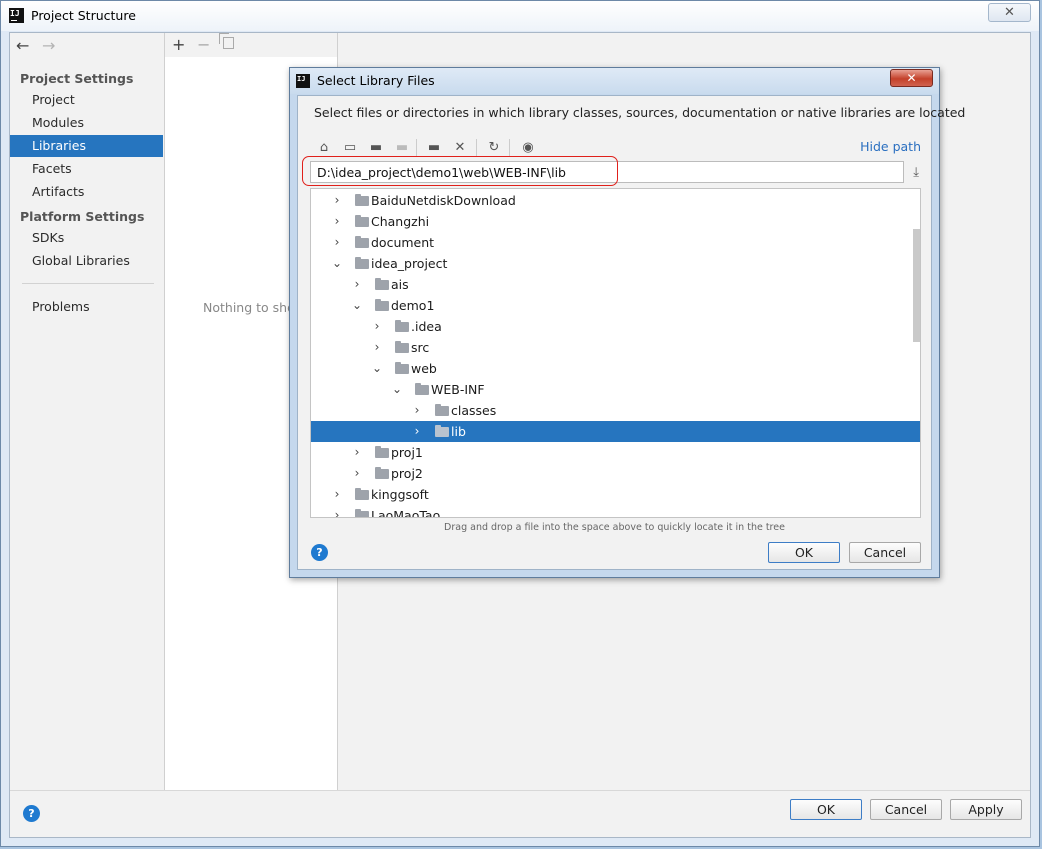  Describe the element at coordinates (615, 284) in the screenshot. I see `tree-row: › ais` at that location.